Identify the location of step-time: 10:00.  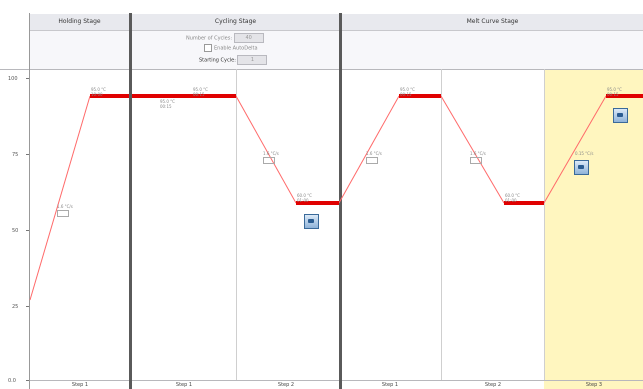
(97, 94).